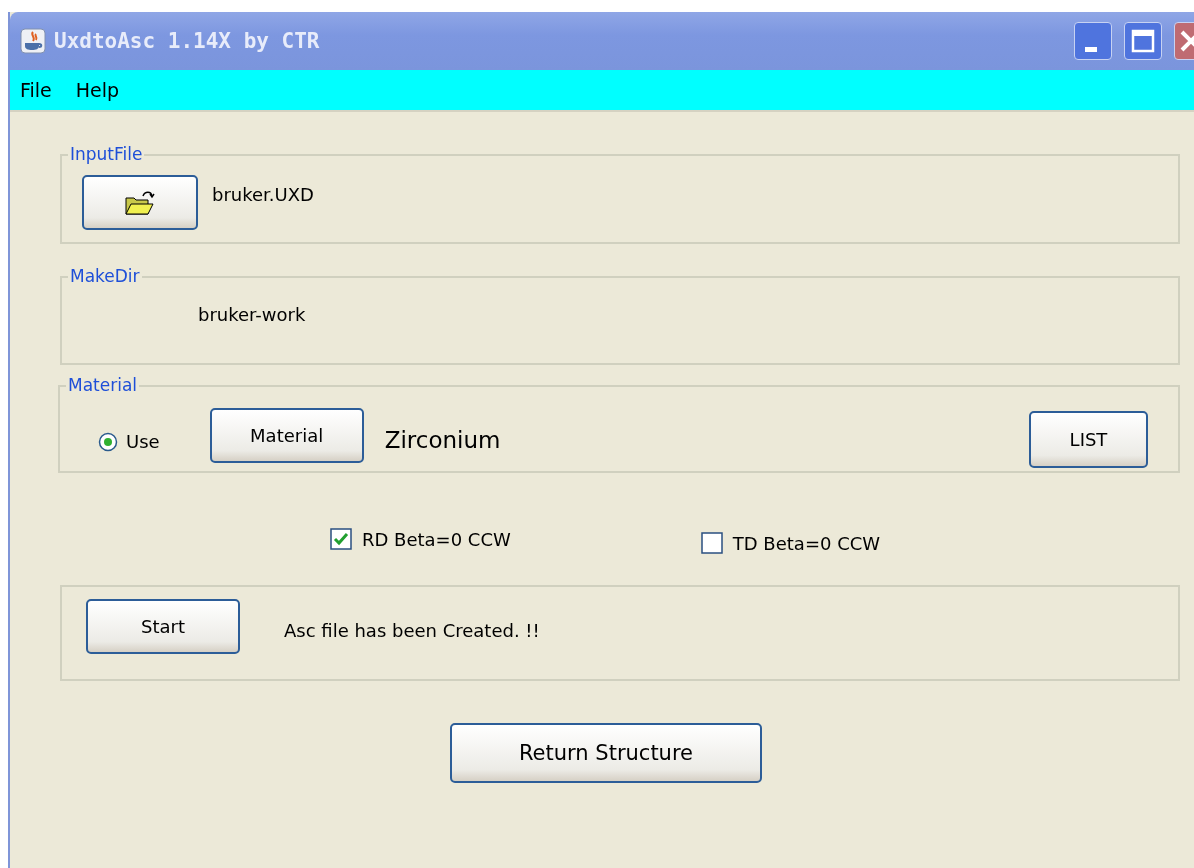 This screenshot has height=868, width=1194. Describe the element at coordinates (790, 543) in the screenshot. I see `option-checkbox-row: TD Beta=0 CCW` at that location.